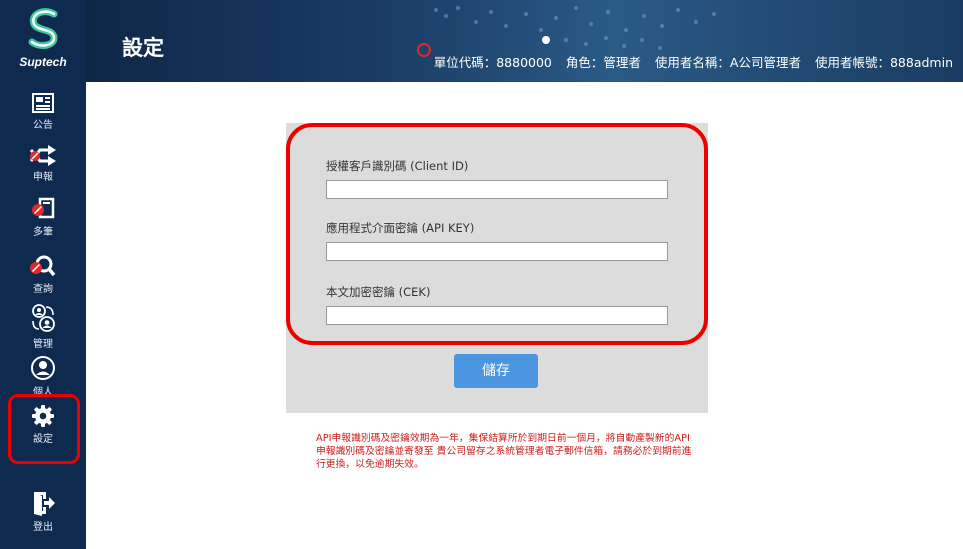 Image resolution: width=963 pixels, height=549 pixels. I want to click on files-icon, so click(43, 208).